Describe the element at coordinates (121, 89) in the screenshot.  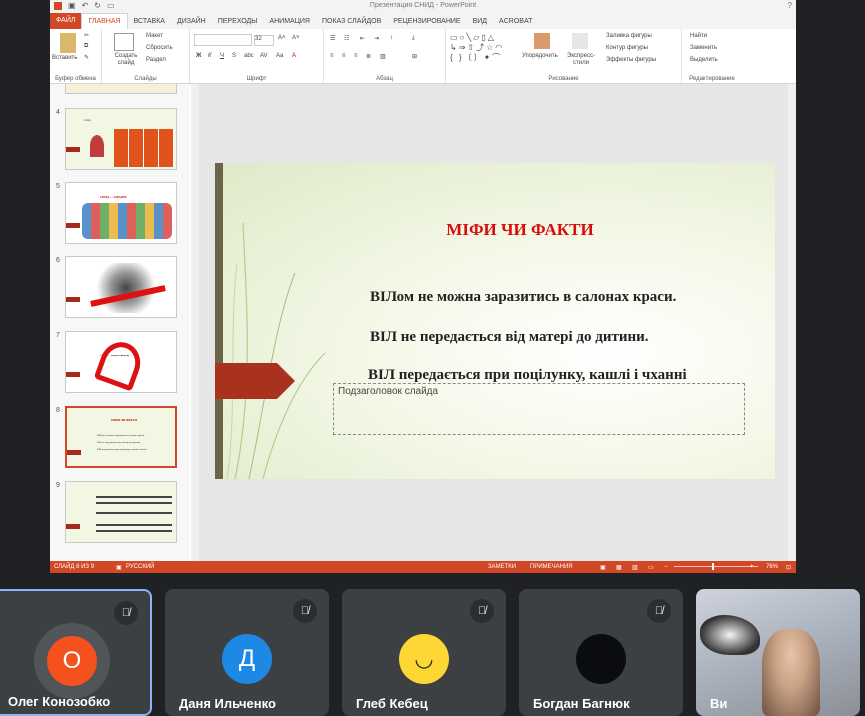
I see `thumbnail-3-partial` at that location.